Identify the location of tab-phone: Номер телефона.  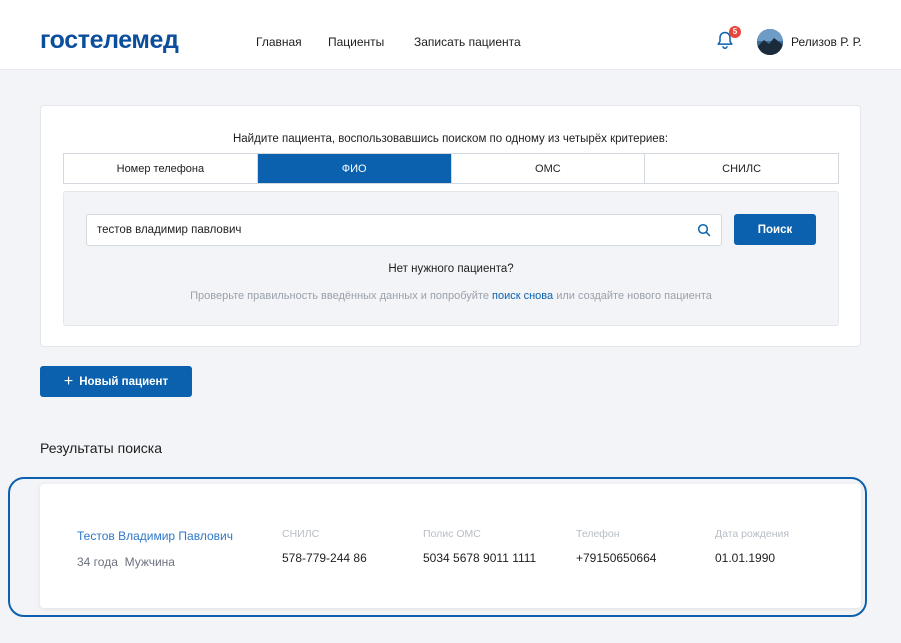
(161, 168).